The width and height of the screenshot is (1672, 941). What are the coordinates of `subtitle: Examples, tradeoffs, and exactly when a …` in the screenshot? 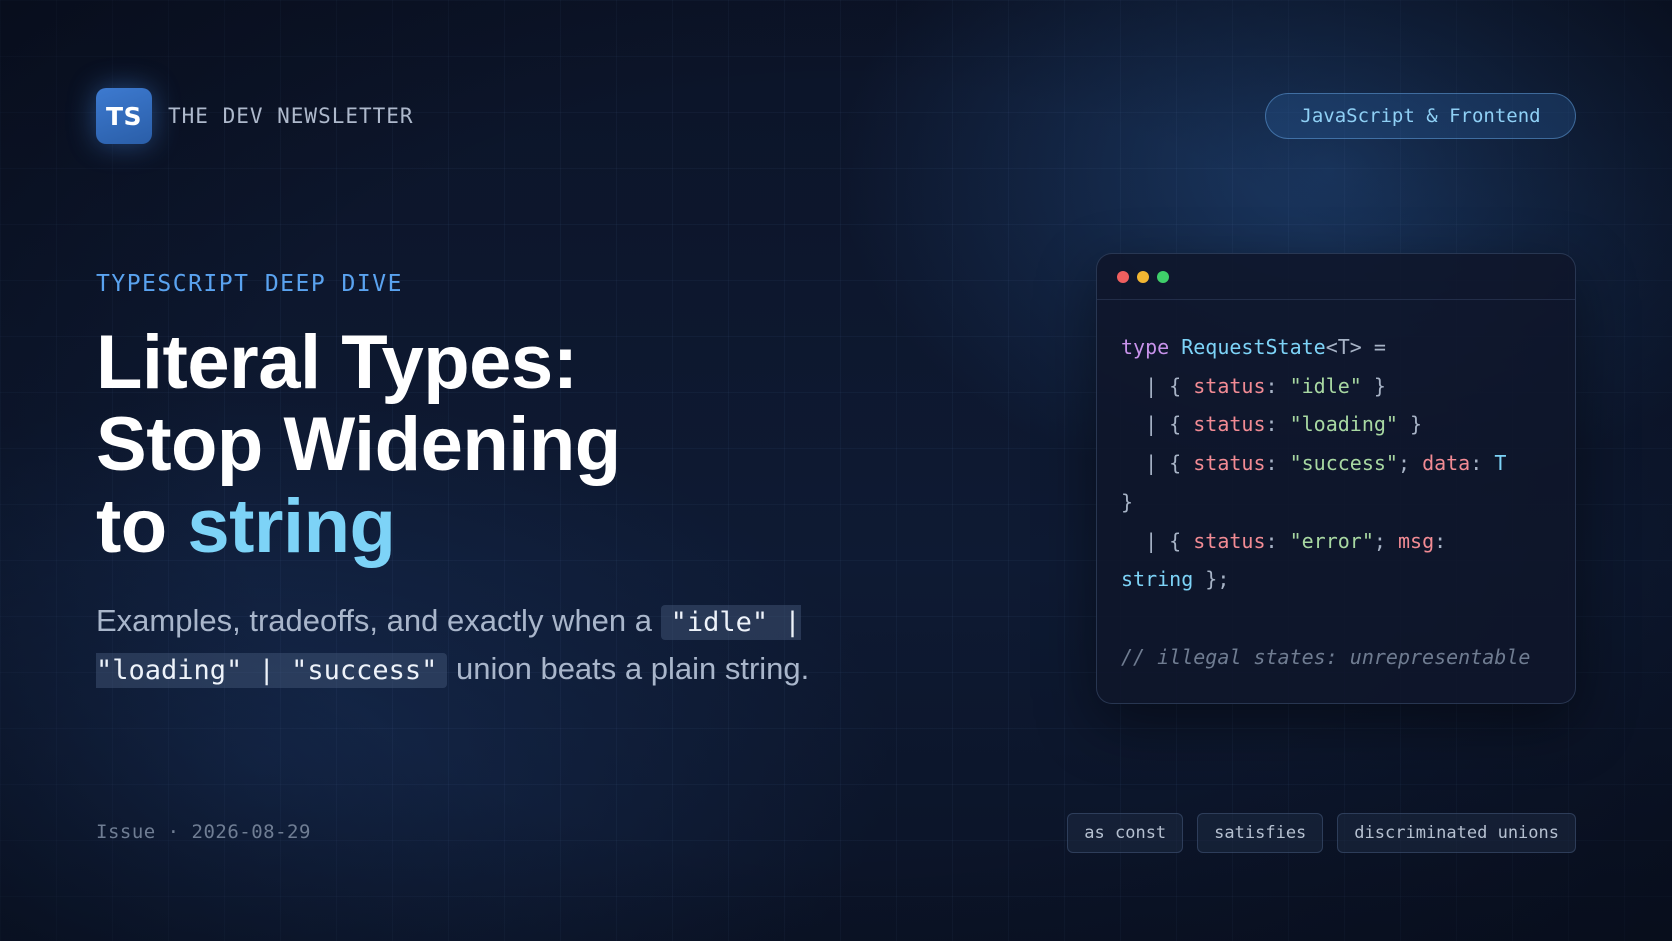 It's located at (476, 646).